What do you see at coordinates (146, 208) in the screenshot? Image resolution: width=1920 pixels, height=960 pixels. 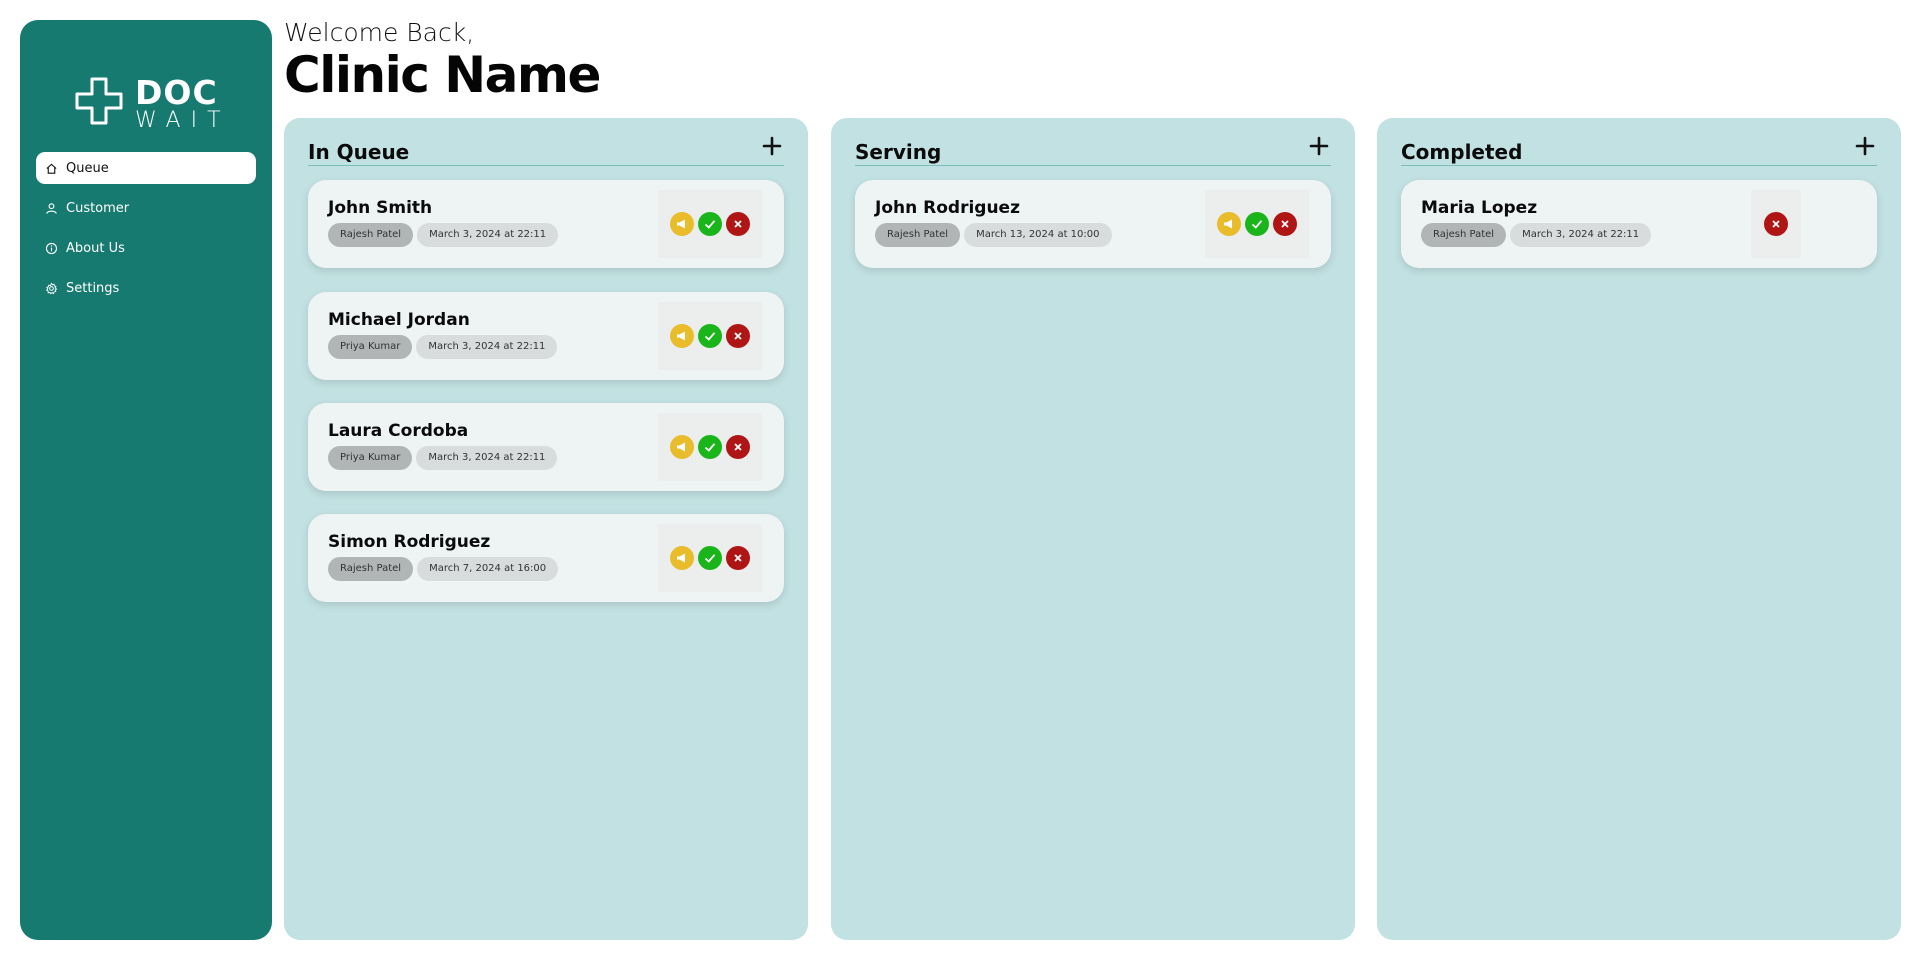 I see `sidebar-item-customer: Customer` at bounding box center [146, 208].